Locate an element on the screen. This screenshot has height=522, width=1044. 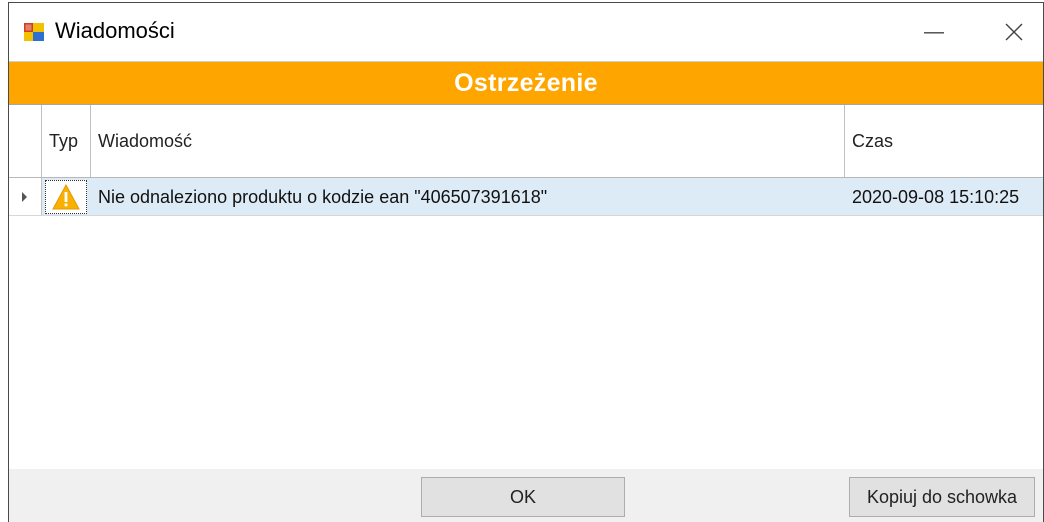
title-bar: Wiadomości — is located at coordinates (526, 32).